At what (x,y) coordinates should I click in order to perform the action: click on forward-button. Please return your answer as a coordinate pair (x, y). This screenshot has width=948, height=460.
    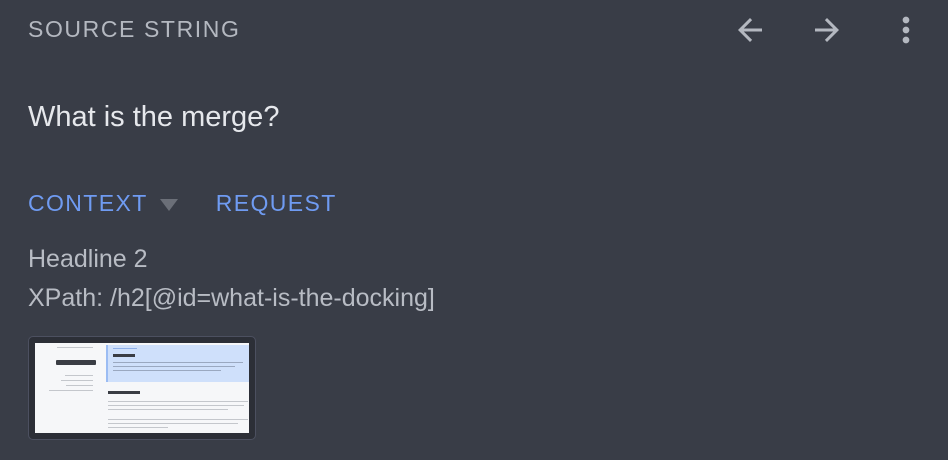
    Looking at the image, I should click on (827, 30).